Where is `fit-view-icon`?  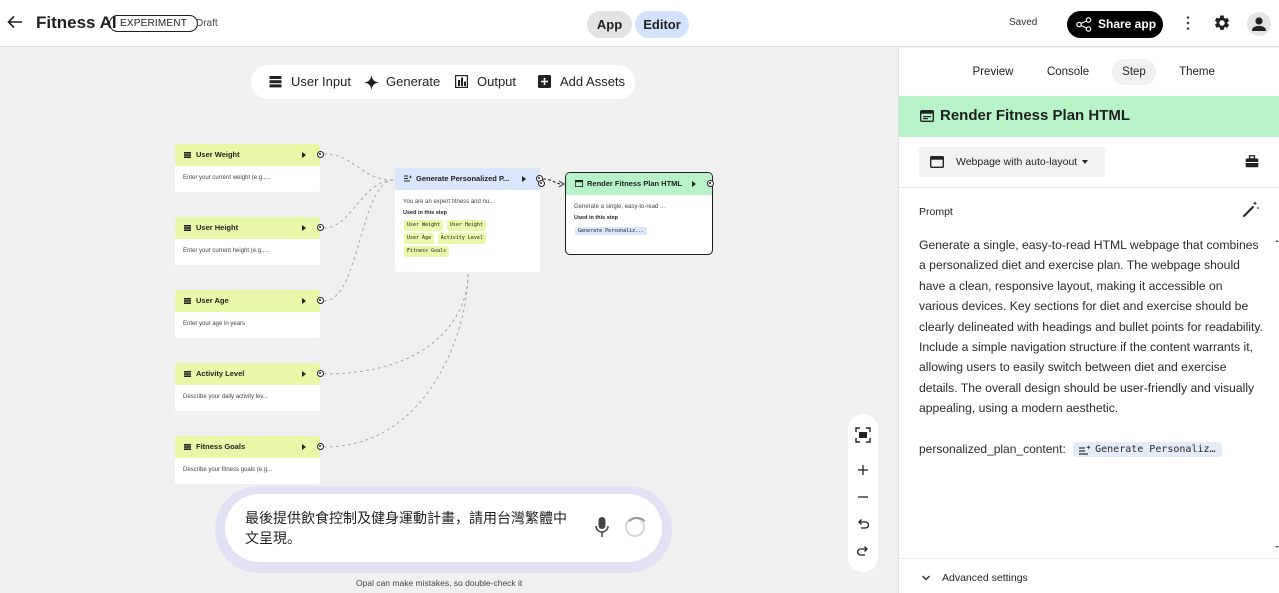 fit-view-icon is located at coordinates (863, 435).